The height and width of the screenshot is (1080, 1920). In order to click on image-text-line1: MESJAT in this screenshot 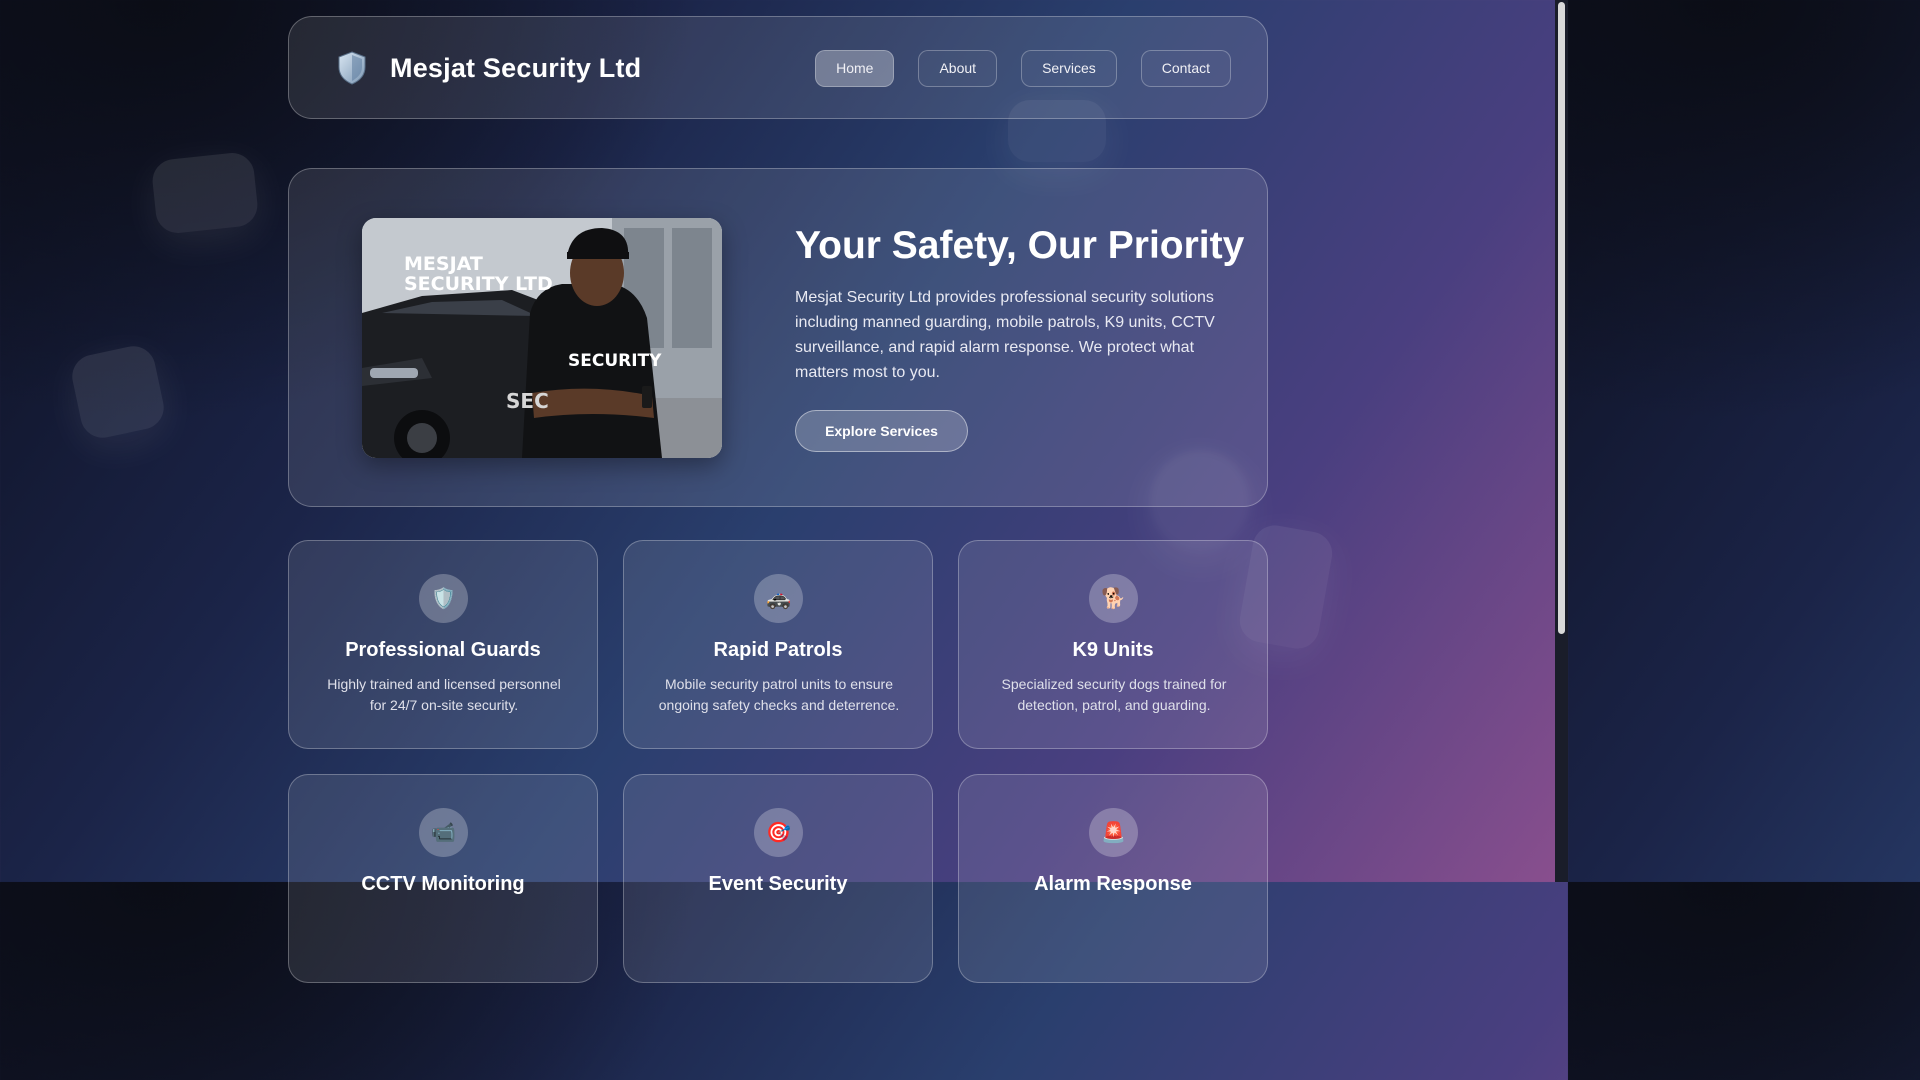, I will do `click(443, 264)`.